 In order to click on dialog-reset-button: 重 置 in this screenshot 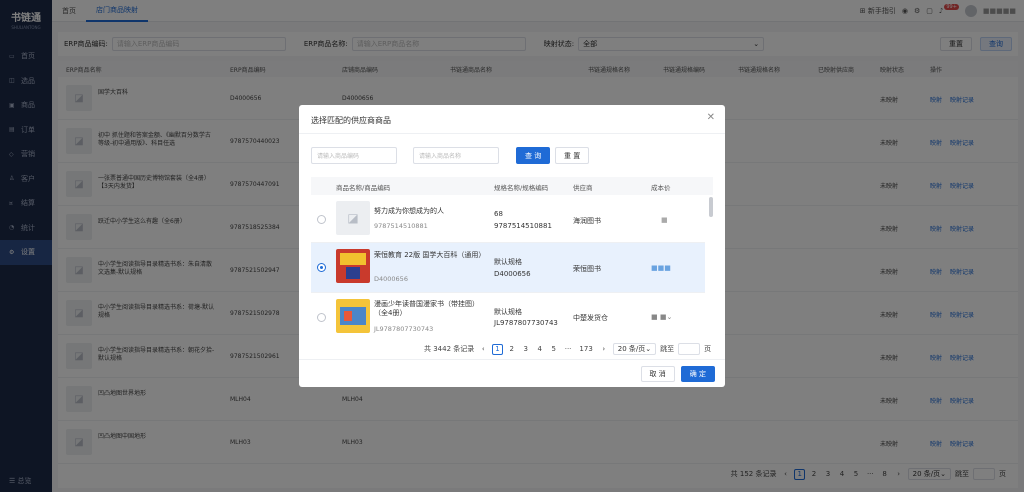, I will do `click(572, 155)`.